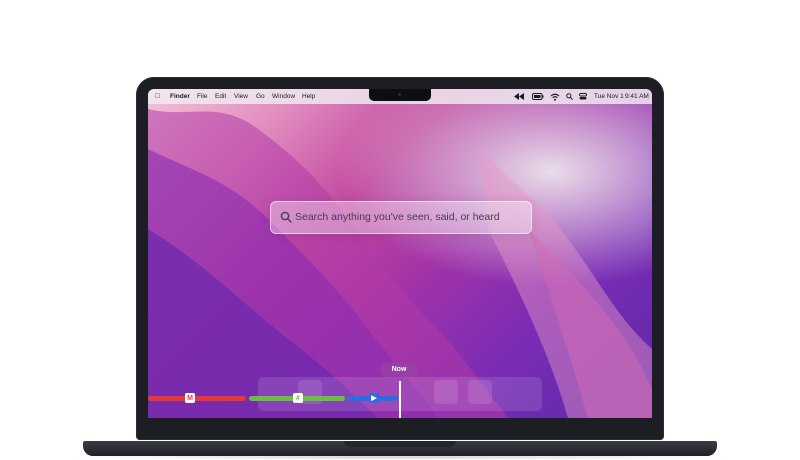  I want to click on menu-time: 9:41 AM, so click(637, 96).